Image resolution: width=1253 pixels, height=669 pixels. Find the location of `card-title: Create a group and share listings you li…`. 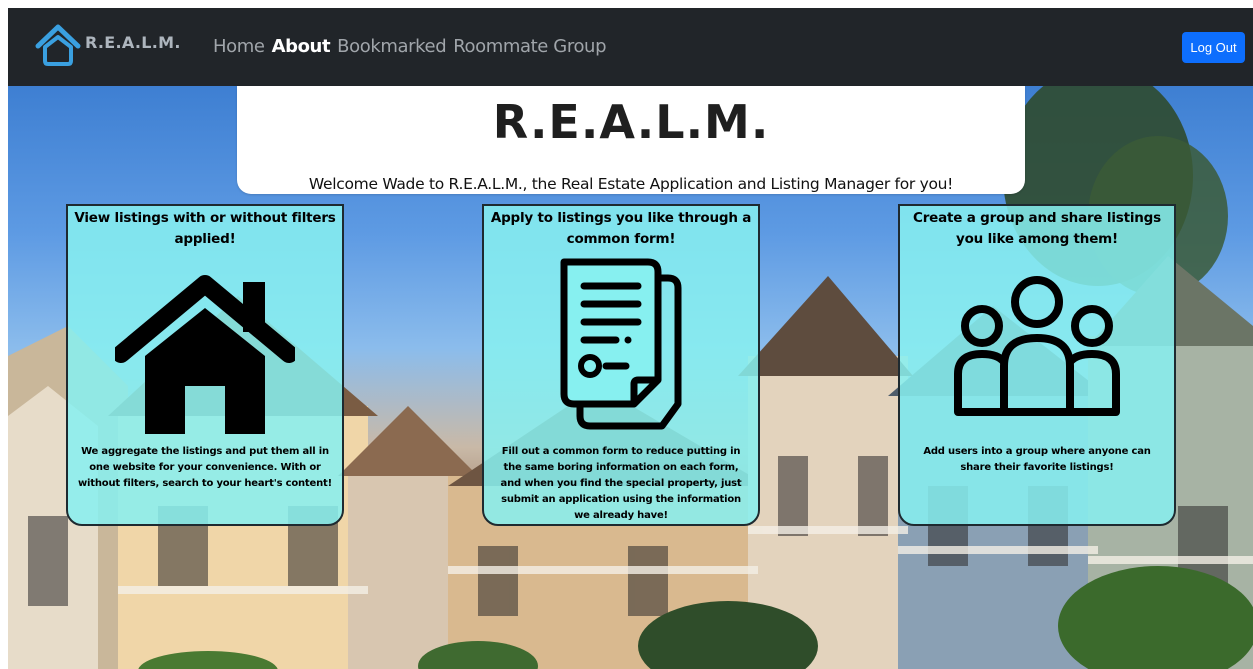

card-title: Create a group and share listings you li… is located at coordinates (1037, 228).